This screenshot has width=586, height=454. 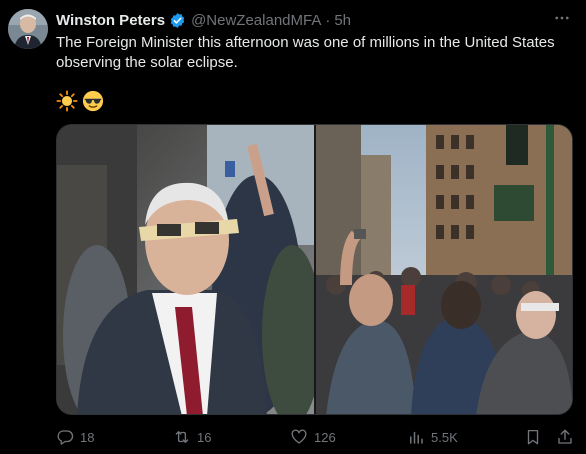 What do you see at coordinates (444, 437) in the screenshot?
I see `view-count: 5.5K` at bounding box center [444, 437].